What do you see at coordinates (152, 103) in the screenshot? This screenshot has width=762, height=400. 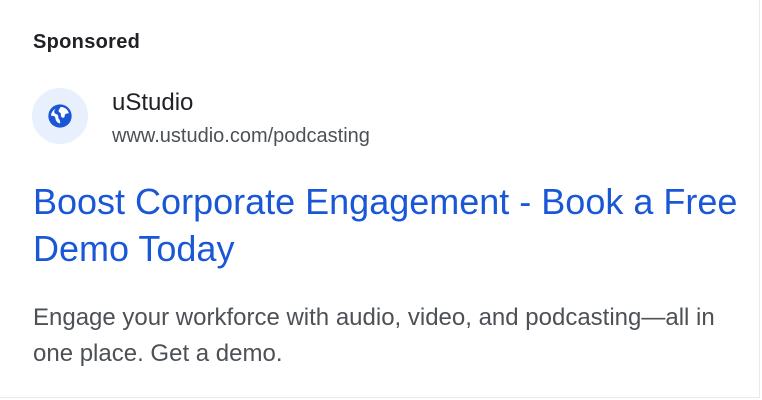 I see `advertiser-name: uStudio` at bounding box center [152, 103].